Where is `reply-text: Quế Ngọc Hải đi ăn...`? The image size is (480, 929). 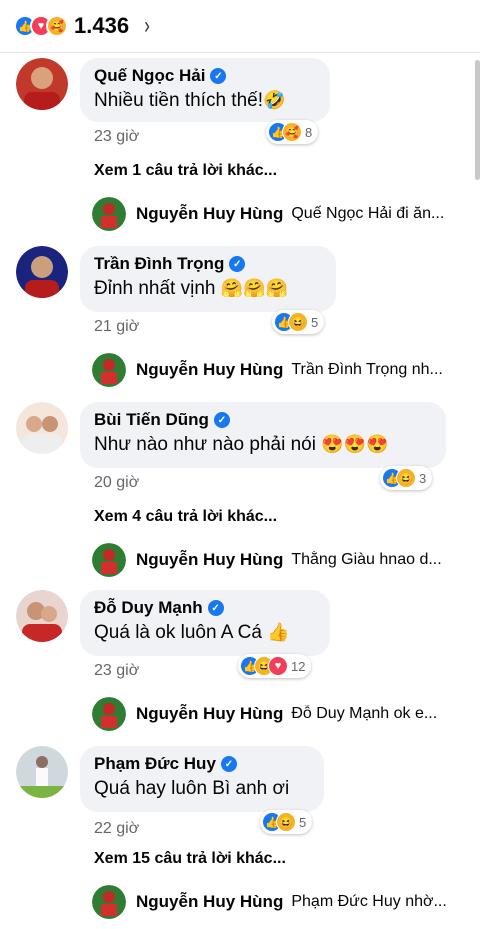 reply-text: Quế Ngọc Hải đi ăn... is located at coordinates (368, 213).